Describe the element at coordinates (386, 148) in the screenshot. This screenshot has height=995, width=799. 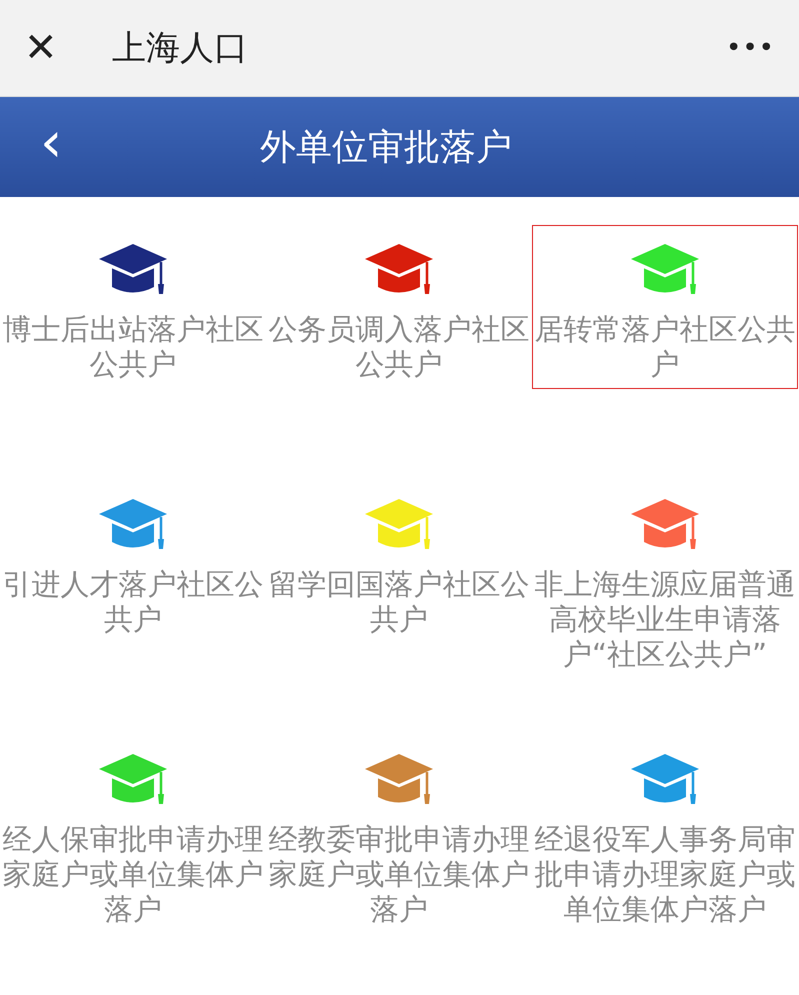
I see `page-title: 外单位审批落户` at that location.